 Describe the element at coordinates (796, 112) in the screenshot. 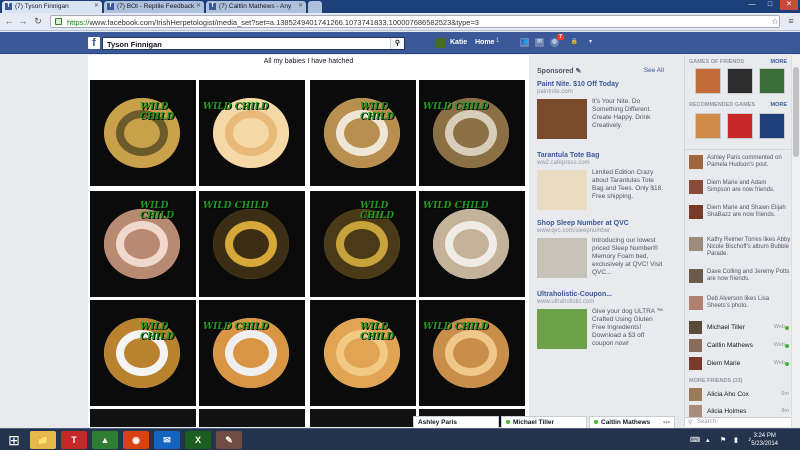

I see `scrollbar-thumb` at that location.